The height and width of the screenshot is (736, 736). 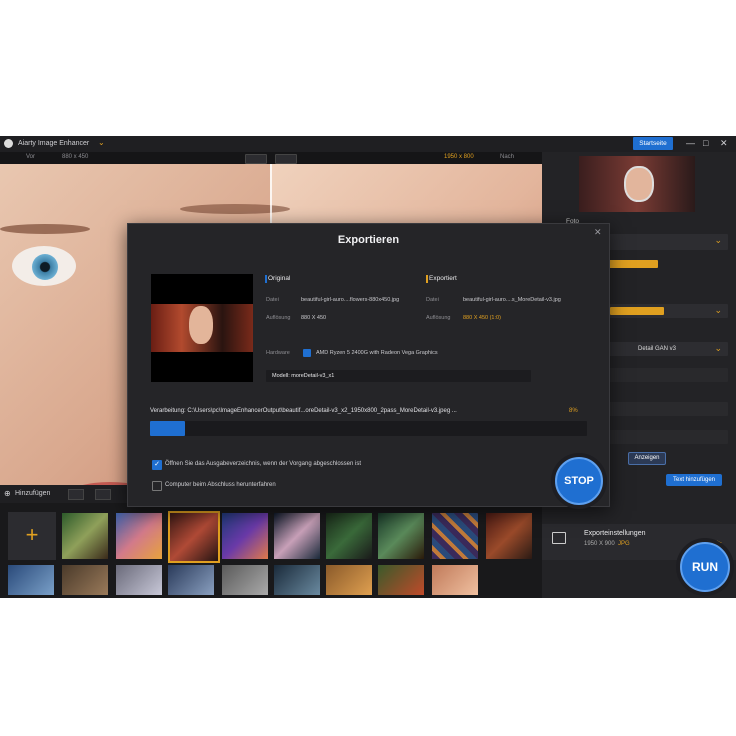 I want to click on add-media-icon: ⊕, so click(x=7, y=493).